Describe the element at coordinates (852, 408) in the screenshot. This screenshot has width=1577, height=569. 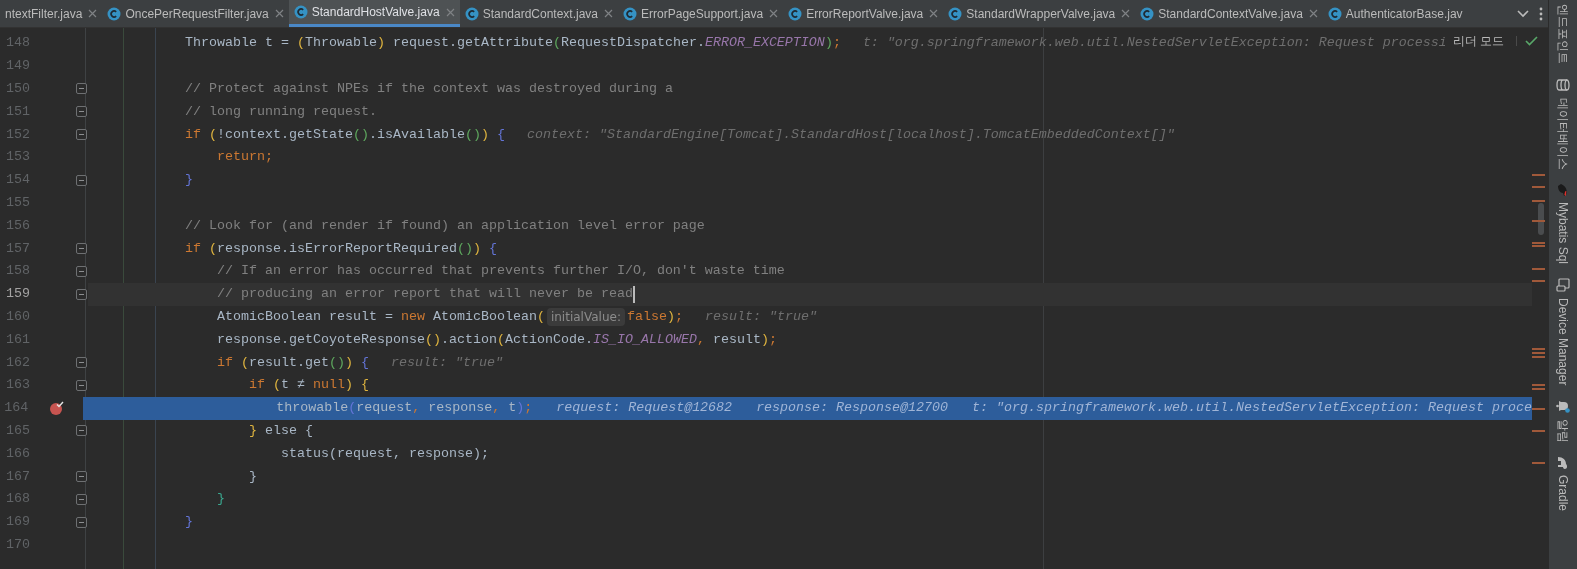
I see `inline-debug-value: response: Response@12700` at that location.